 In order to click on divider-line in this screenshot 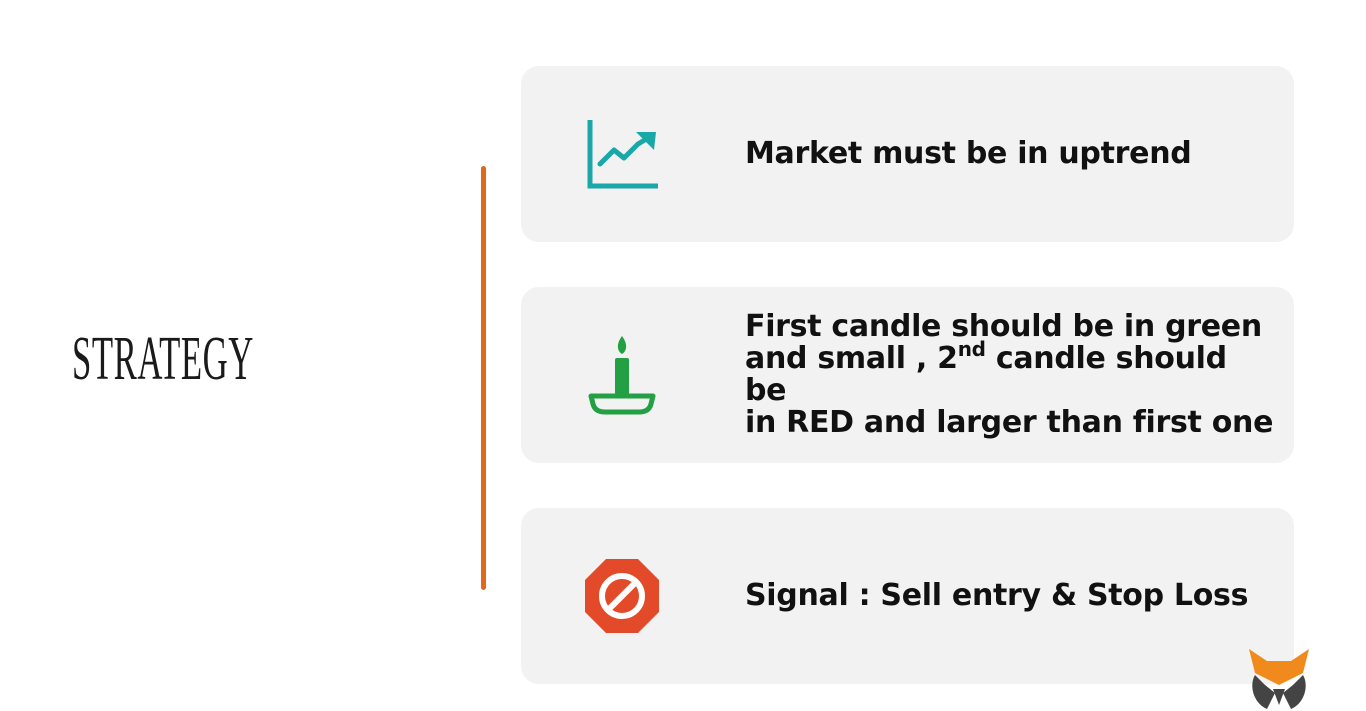, I will do `click(483, 378)`.